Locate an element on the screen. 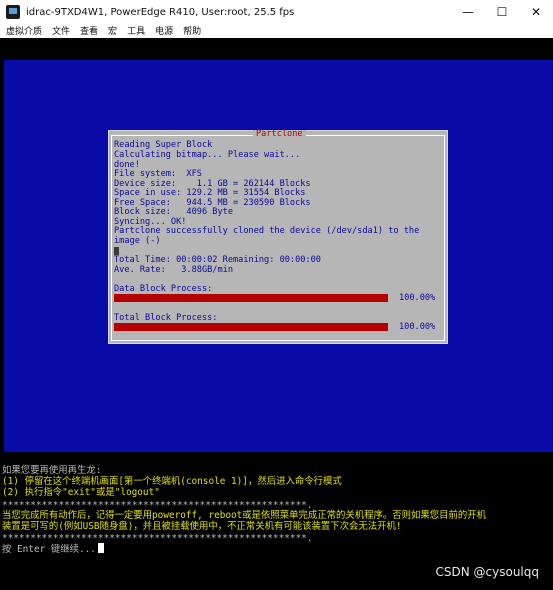  app-icon is located at coordinates (13, 12).